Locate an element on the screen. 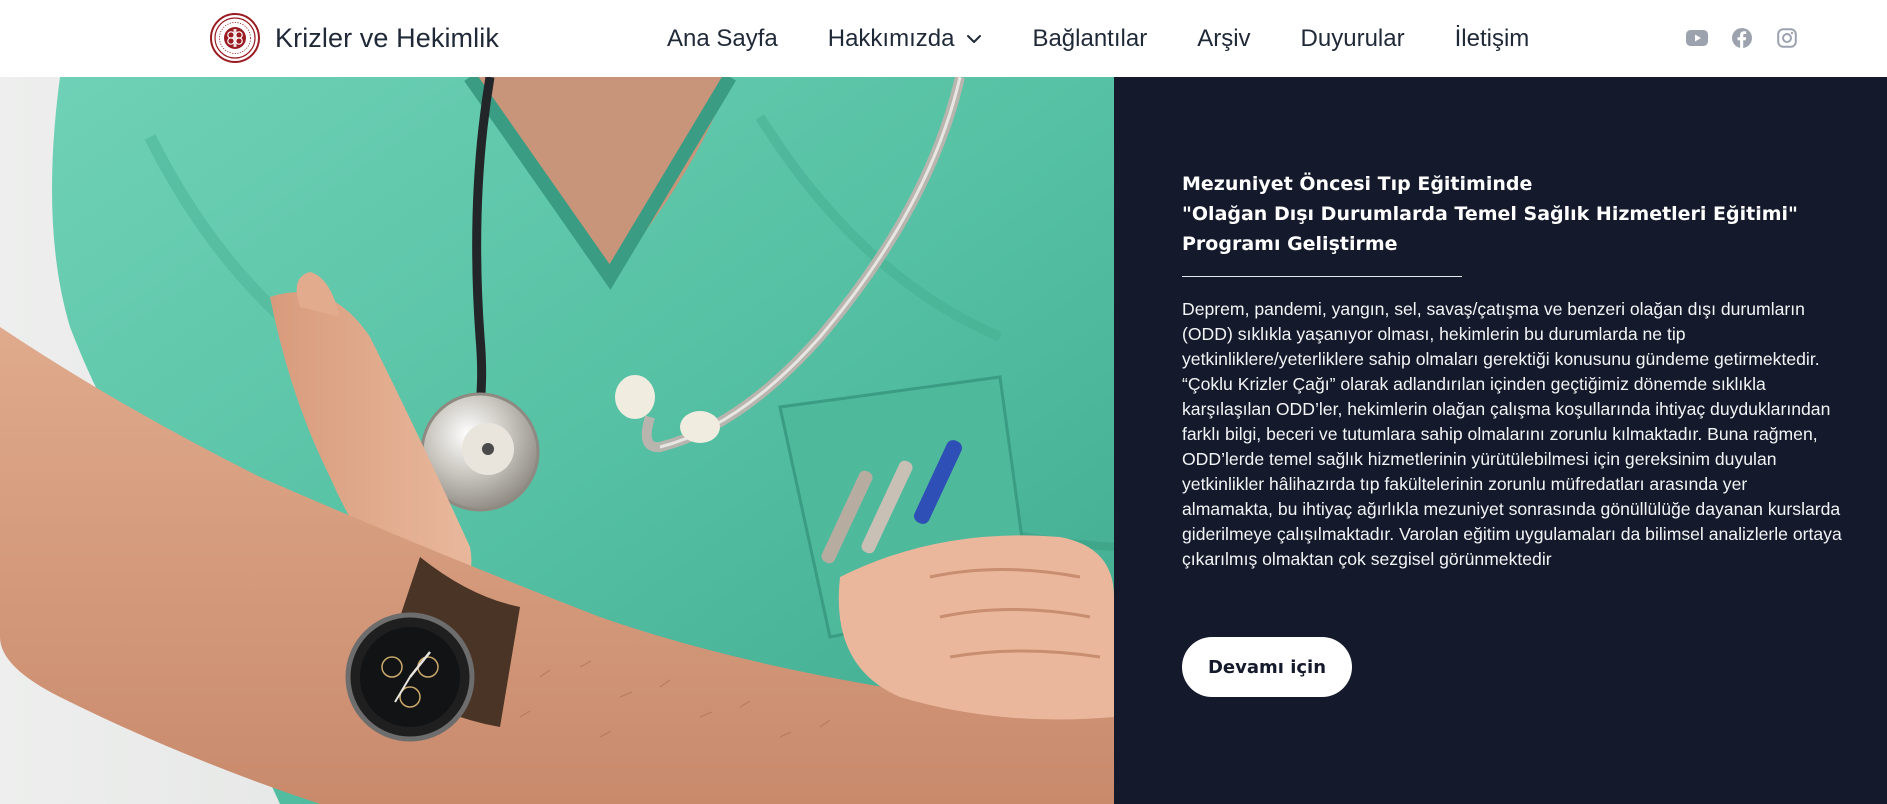 Image resolution: width=1887 pixels, height=804 pixels. brand-name: Krizler ve Hekimlik is located at coordinates (387, 37).